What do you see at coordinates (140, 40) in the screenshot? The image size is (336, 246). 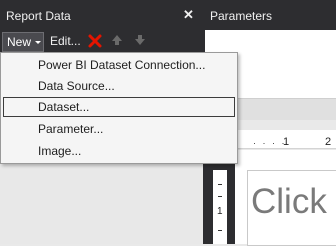 I see `move-down-arrow-icon` at bounding box center [140, 40].